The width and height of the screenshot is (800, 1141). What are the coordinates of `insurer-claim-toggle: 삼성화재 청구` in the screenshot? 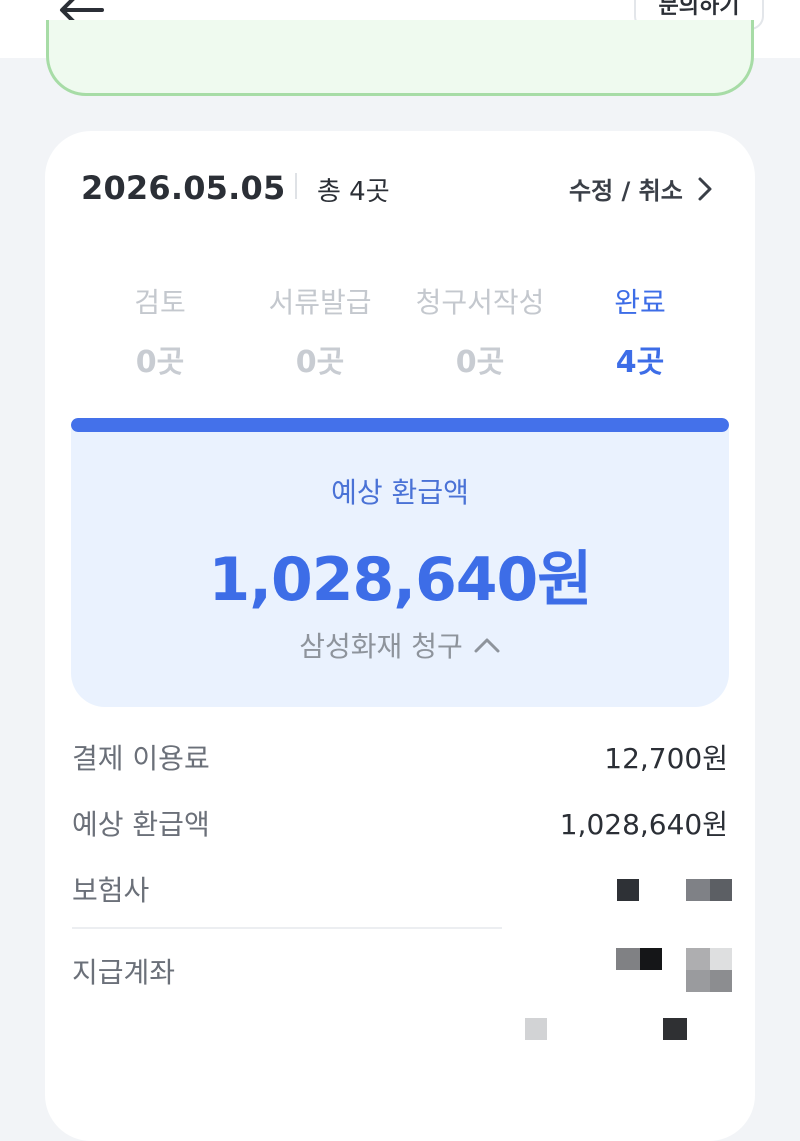 It's located at (400, 645).